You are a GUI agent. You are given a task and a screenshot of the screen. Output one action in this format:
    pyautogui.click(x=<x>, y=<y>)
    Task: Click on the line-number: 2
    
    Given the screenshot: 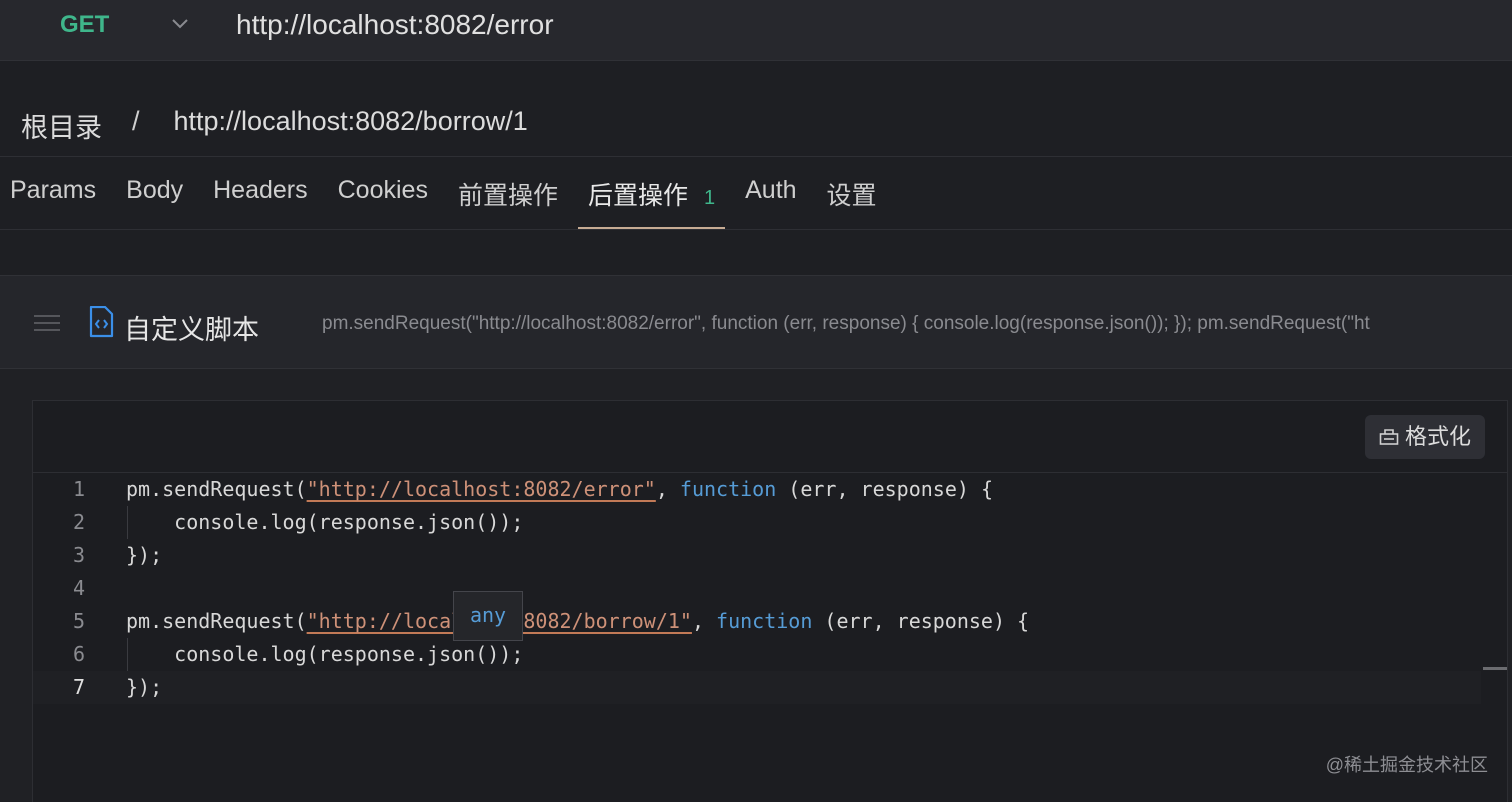 What is the action you would take?
    pyautogui.click(x=78, y=522)
    